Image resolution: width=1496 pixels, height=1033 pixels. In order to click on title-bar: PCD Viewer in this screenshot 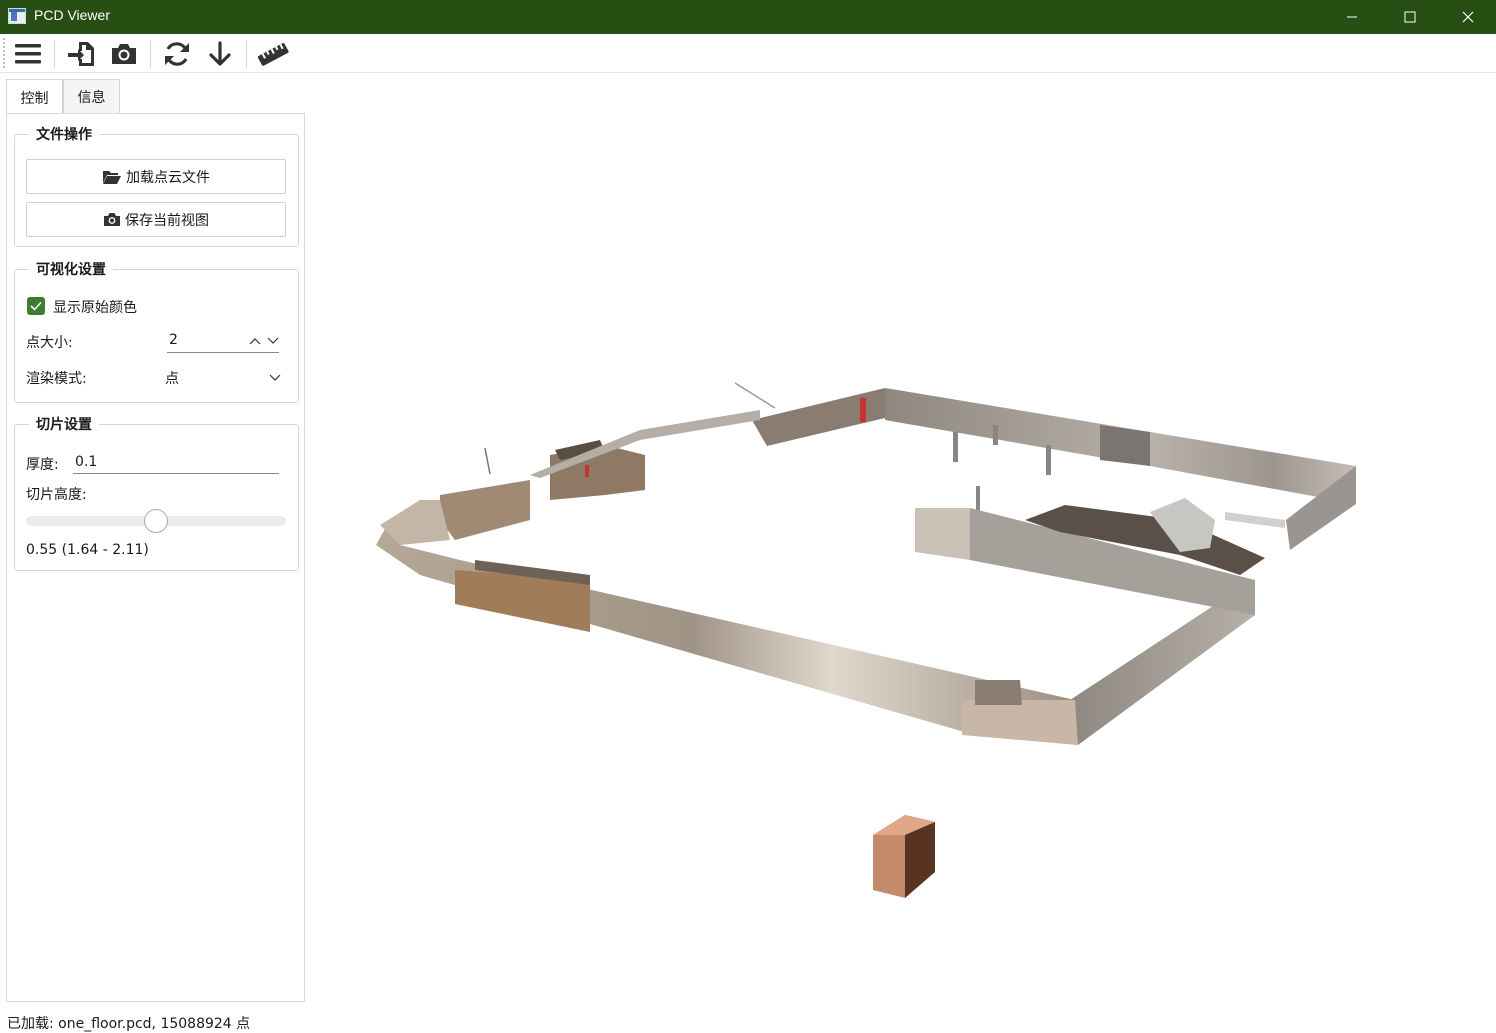, I will do `click(748, 17)`.